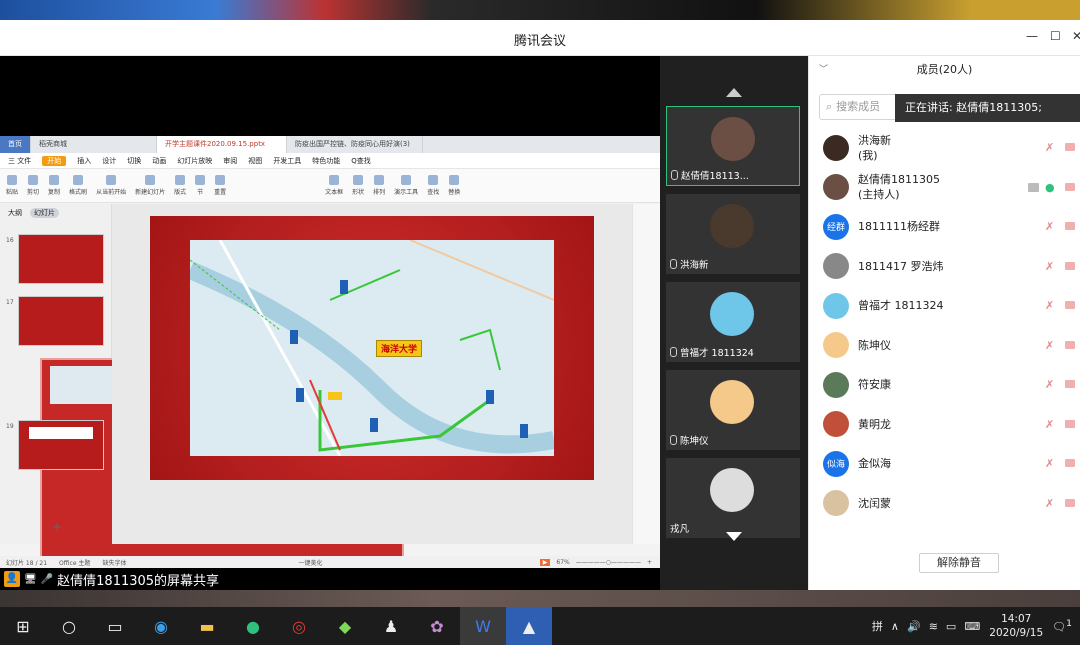 This screenshot has width=1080, height=645. I want to click on windows-start-icon: ⊞, so click(23, 626).